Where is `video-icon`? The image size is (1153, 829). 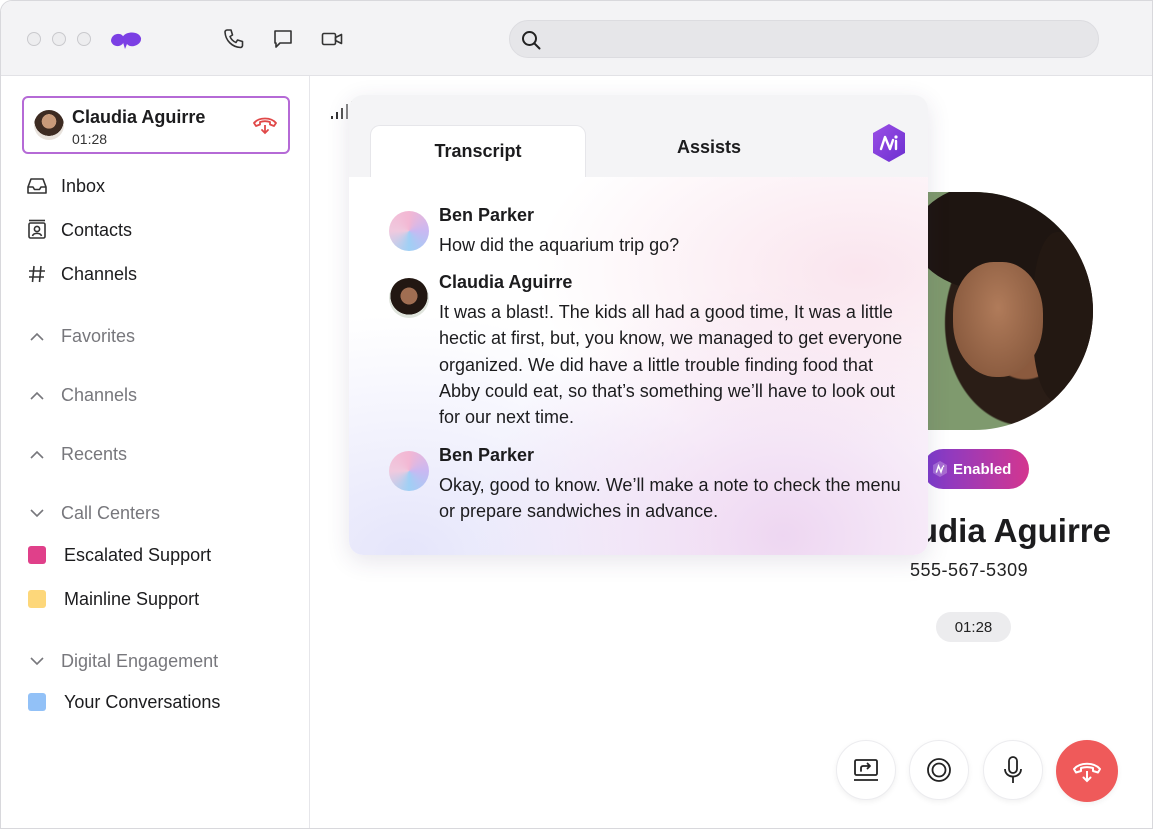
video-icon is located at coordinates (332, 39).